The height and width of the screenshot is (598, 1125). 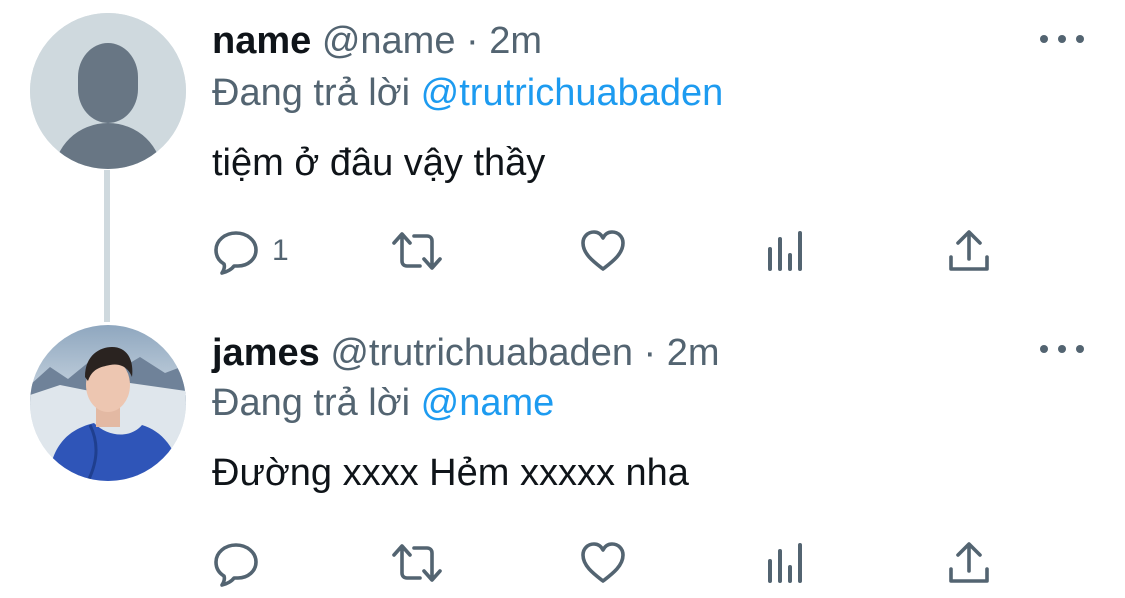 I want to click on user-handle: @name, so click(x=389, y=41).